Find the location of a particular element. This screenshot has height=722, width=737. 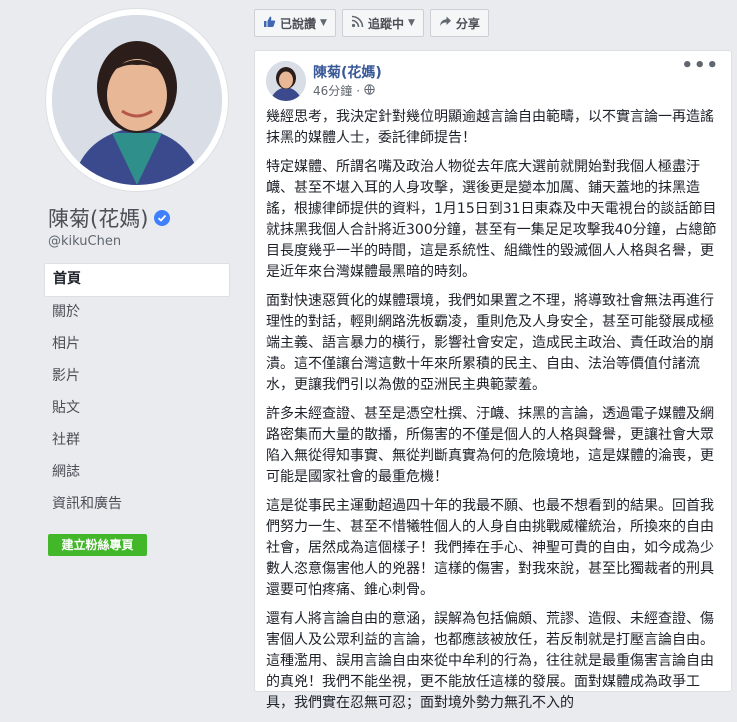

nav-item-photos: 相片 is located at coordinates (137, 345).